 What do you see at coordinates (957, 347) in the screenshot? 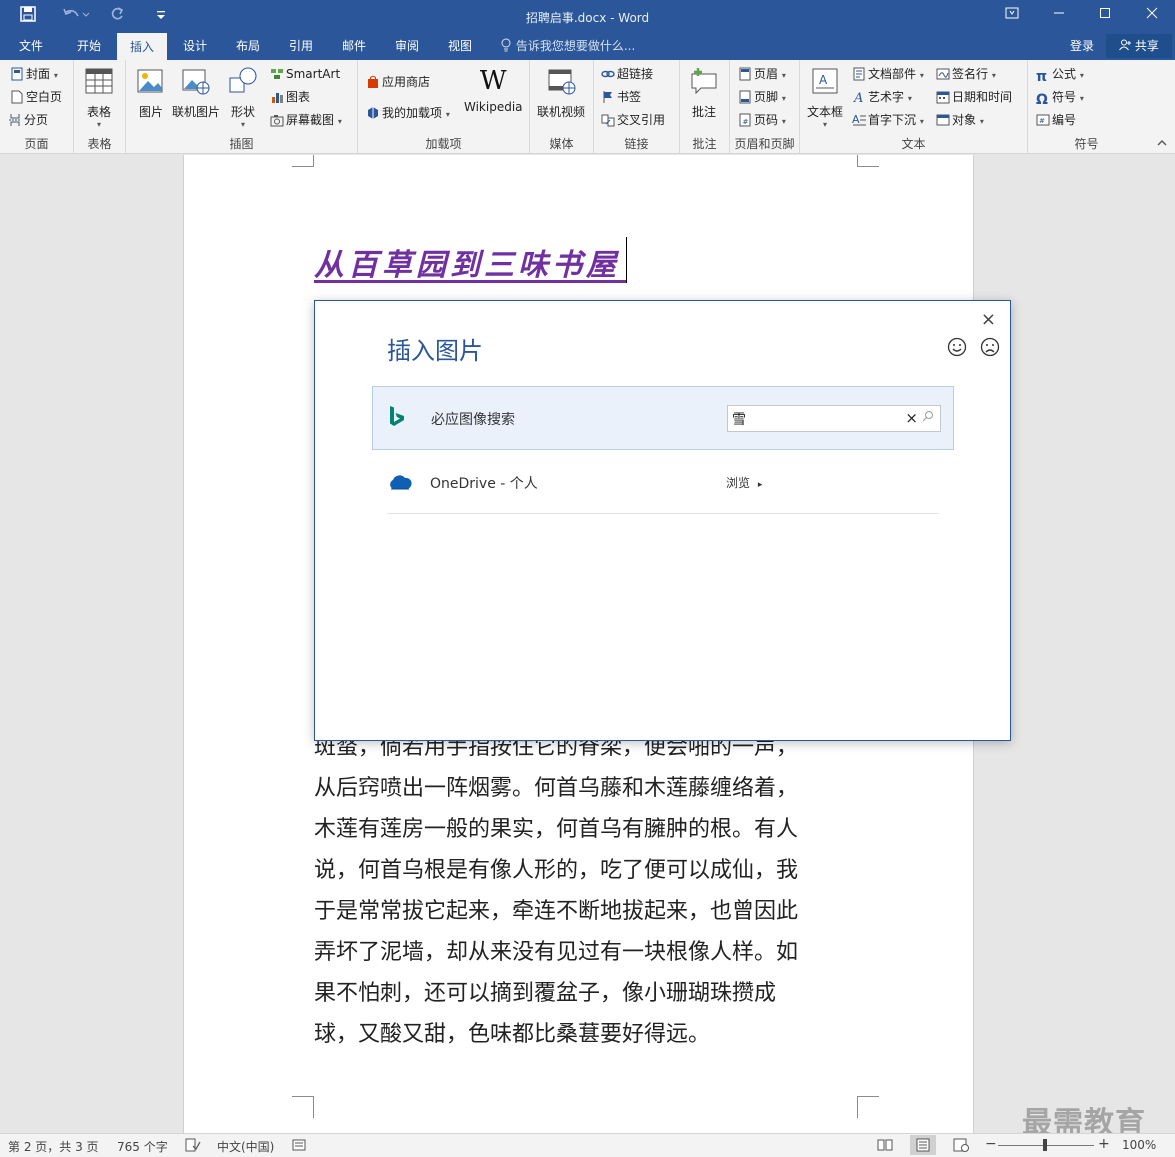
I see `smile-icon` at bounding box center [957, 347].